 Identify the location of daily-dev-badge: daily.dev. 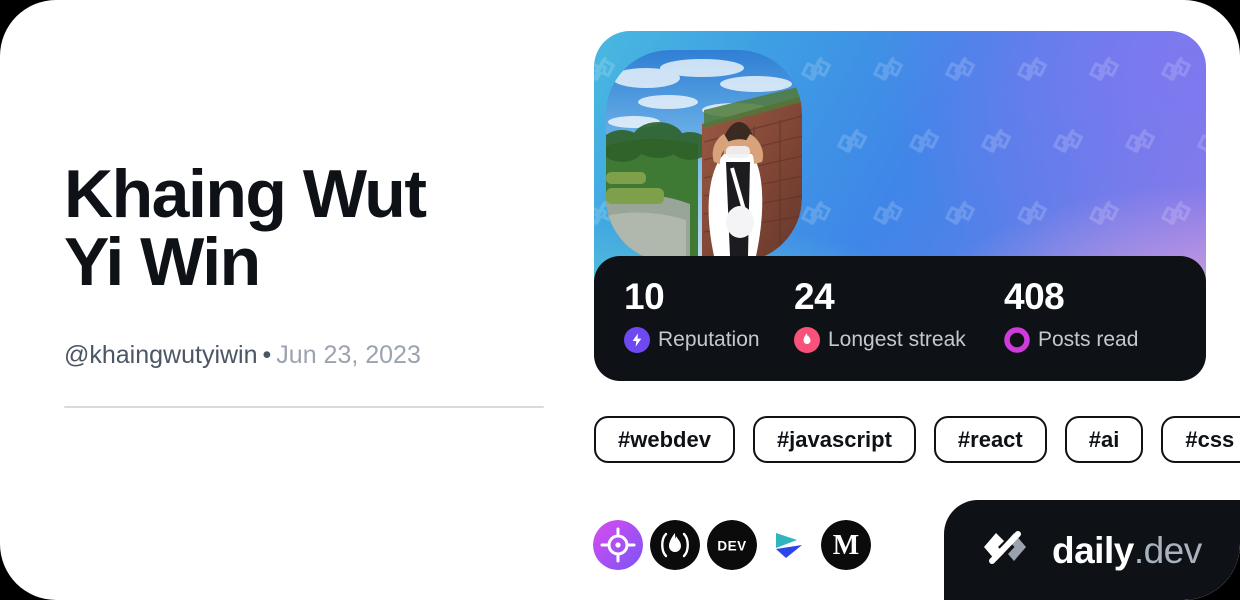
(1092, 550).